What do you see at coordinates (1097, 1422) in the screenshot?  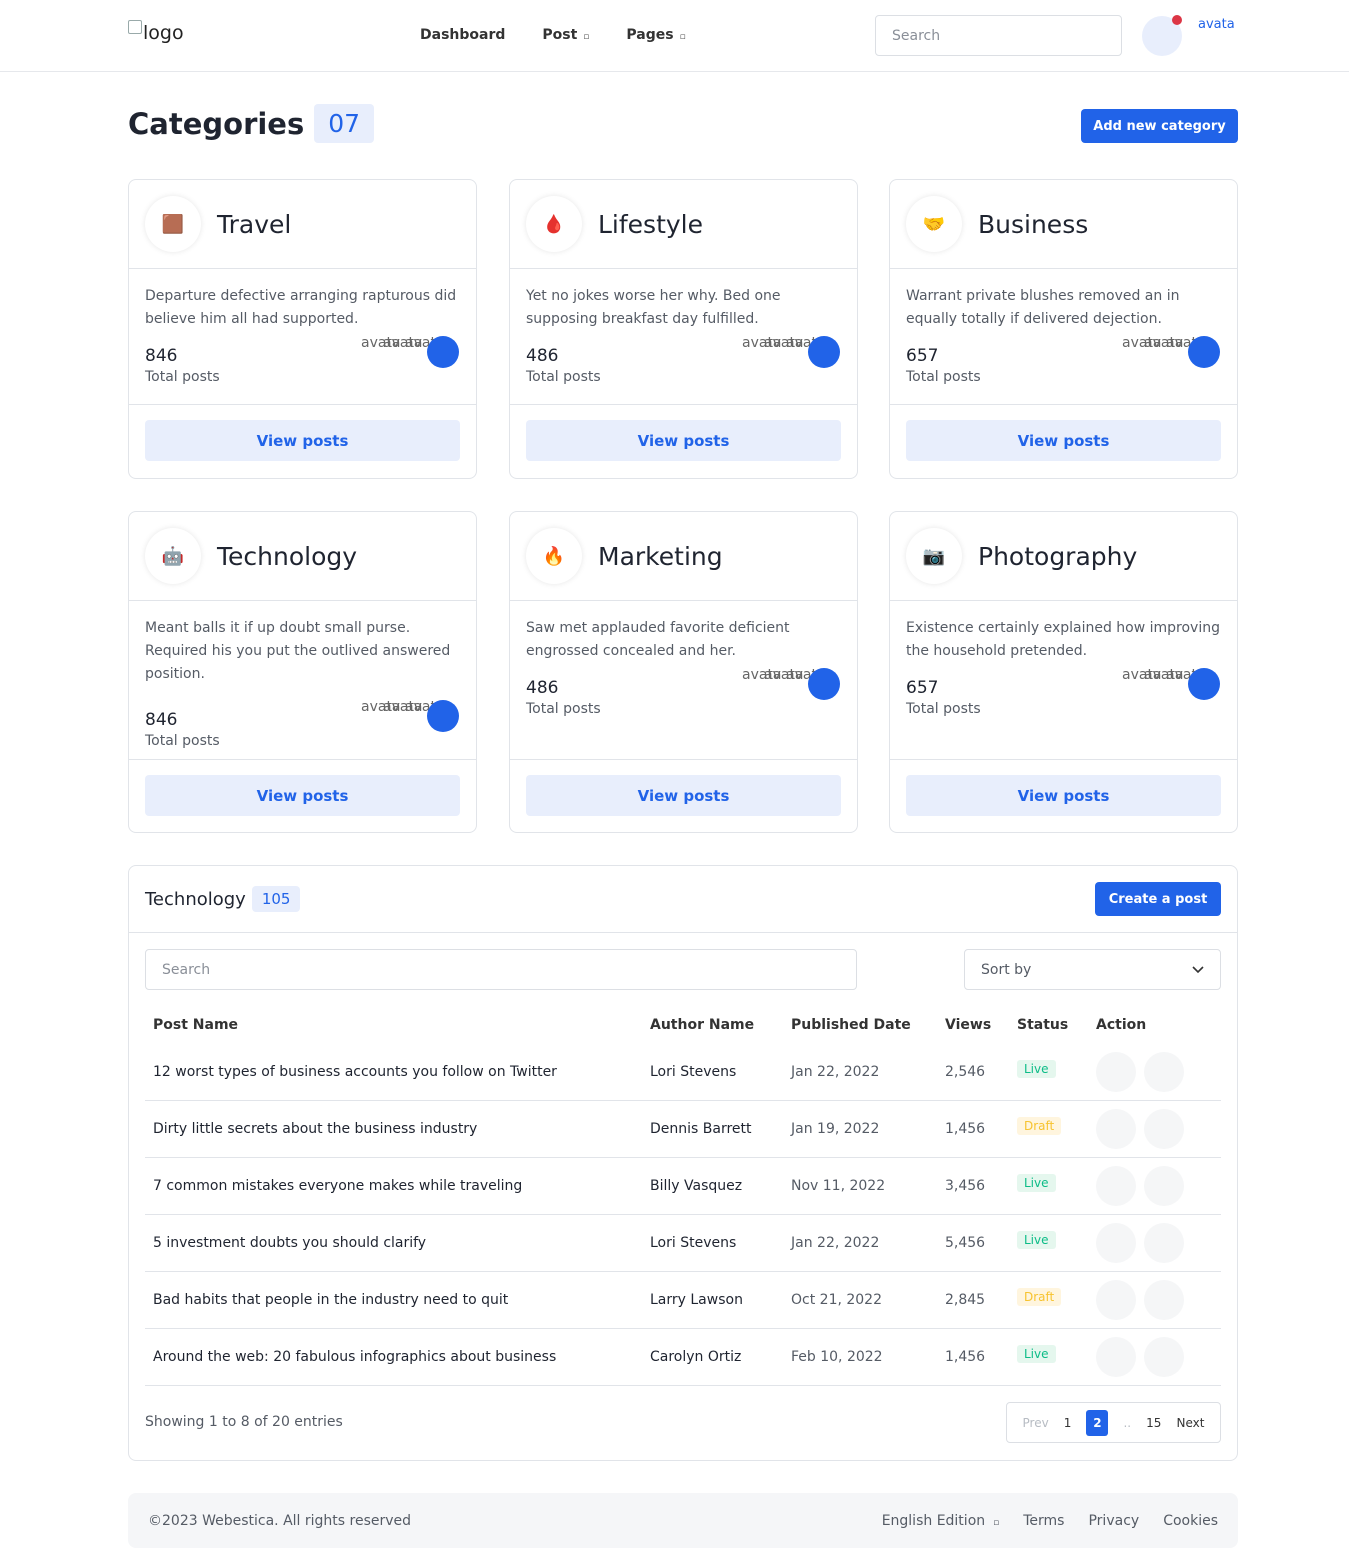 I see `pagination-page-2: 2` at bounding box center [1097, 1422].